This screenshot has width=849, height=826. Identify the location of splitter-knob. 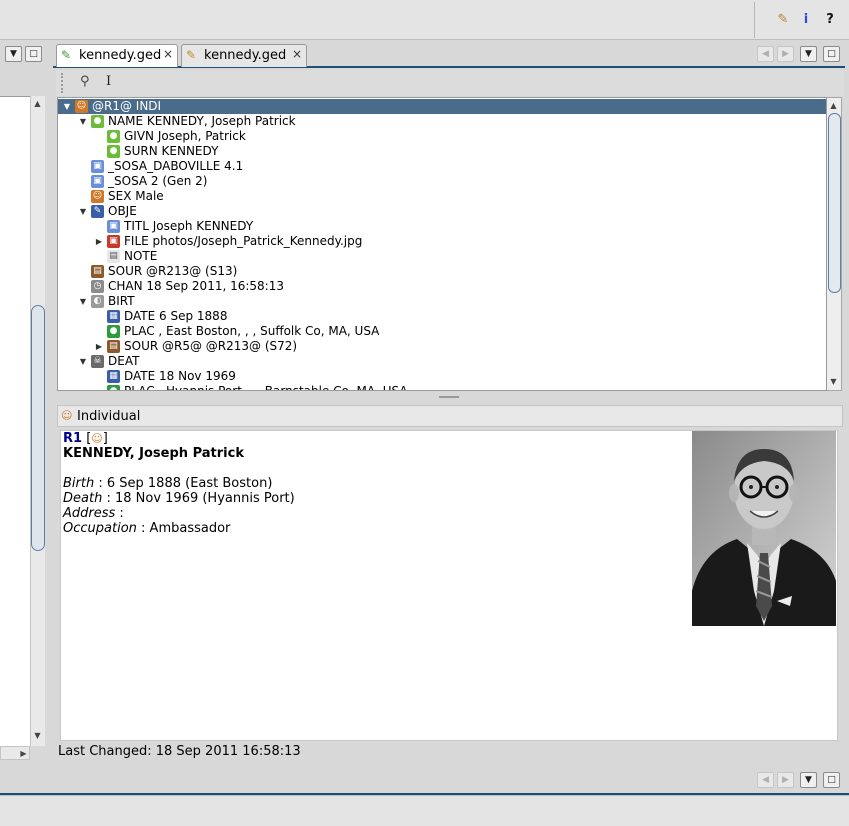
(449, 397).